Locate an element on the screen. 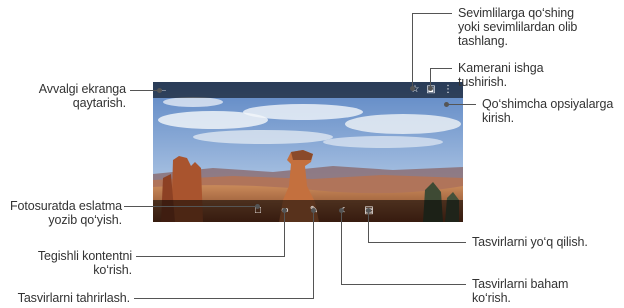 This screenshot has height=308, width=624. callout-back: Avvalgi ekranga qaytarish. is located at coordinates (82, 96).